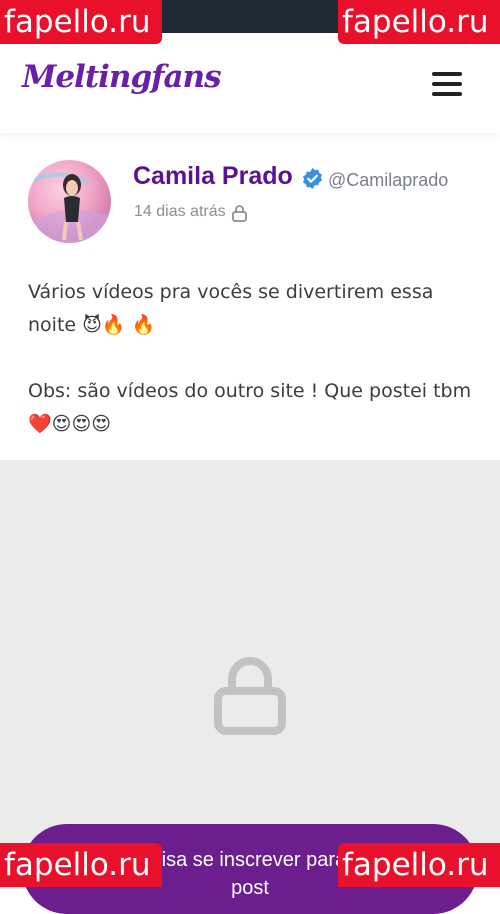 The height and width of the screenshot is (914, 500). I want to click on post-timestamp: 14 dias atrás, so click(180, 211).